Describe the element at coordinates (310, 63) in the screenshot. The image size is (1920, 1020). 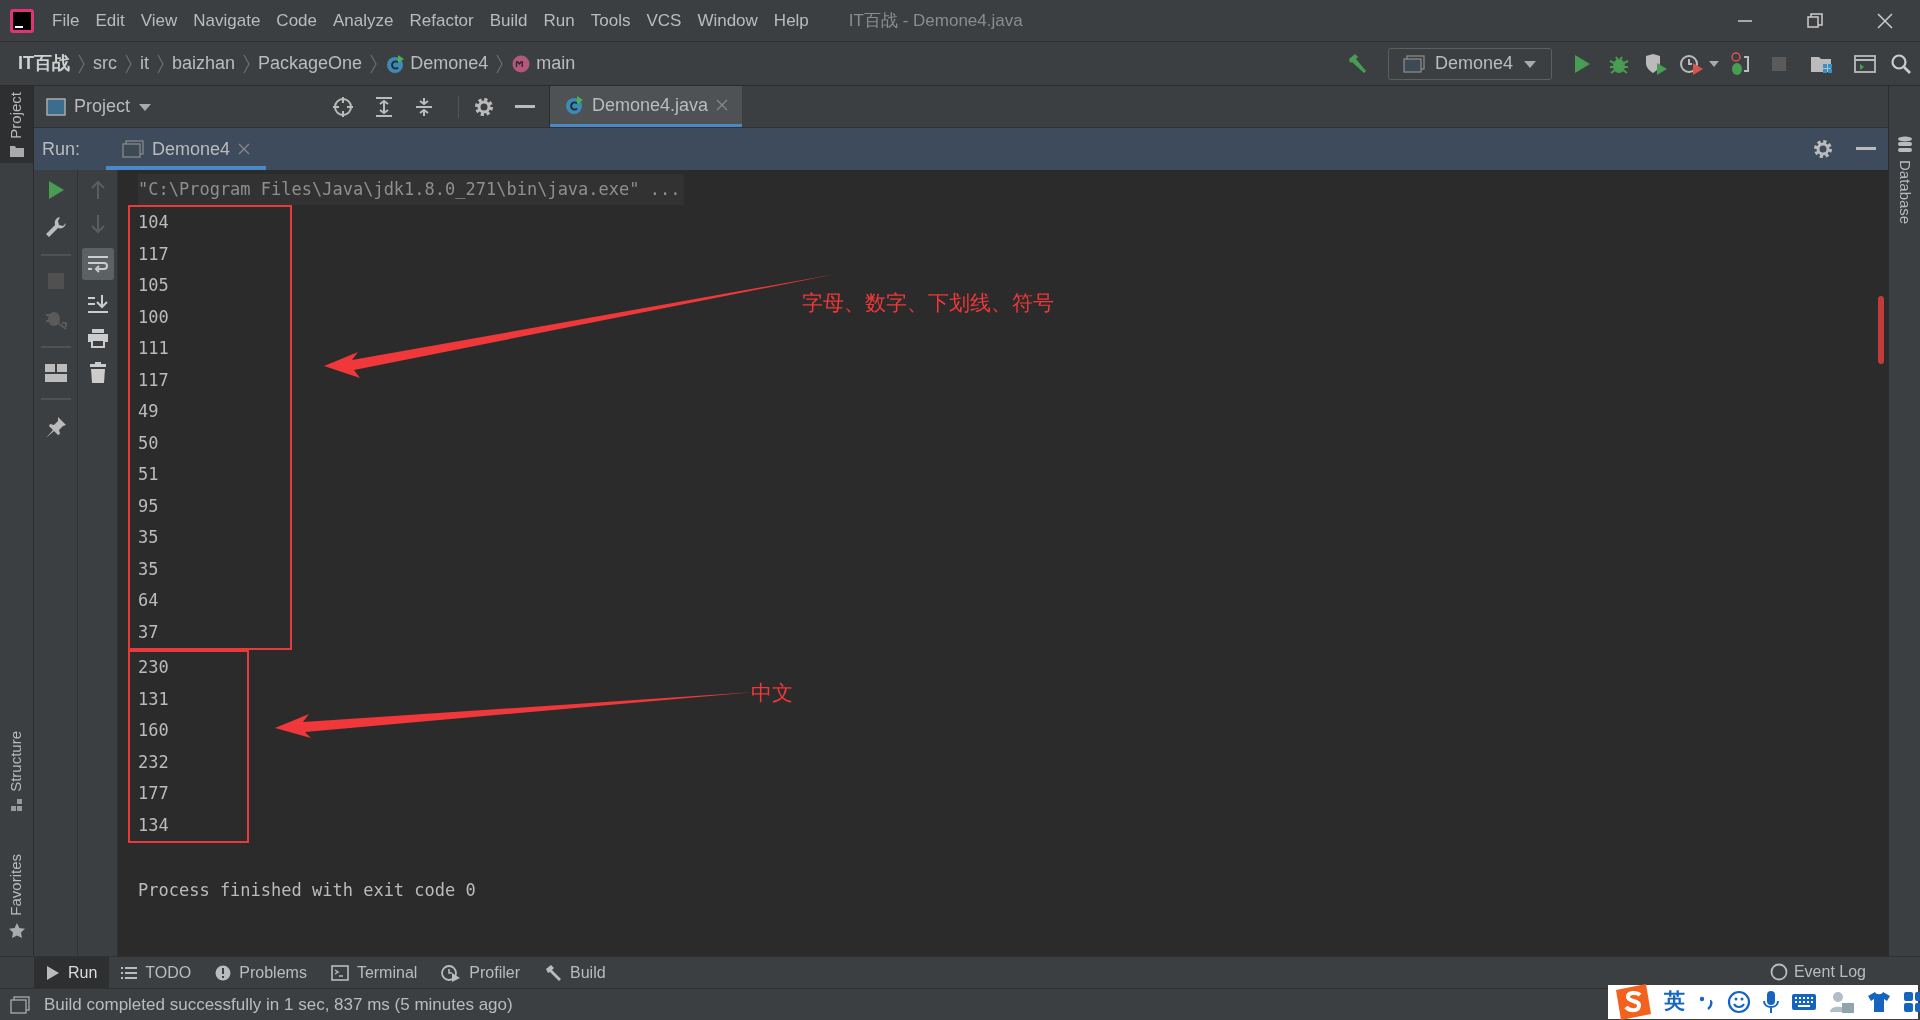
I see `breadcrumb-item: PackageOne` at that location.